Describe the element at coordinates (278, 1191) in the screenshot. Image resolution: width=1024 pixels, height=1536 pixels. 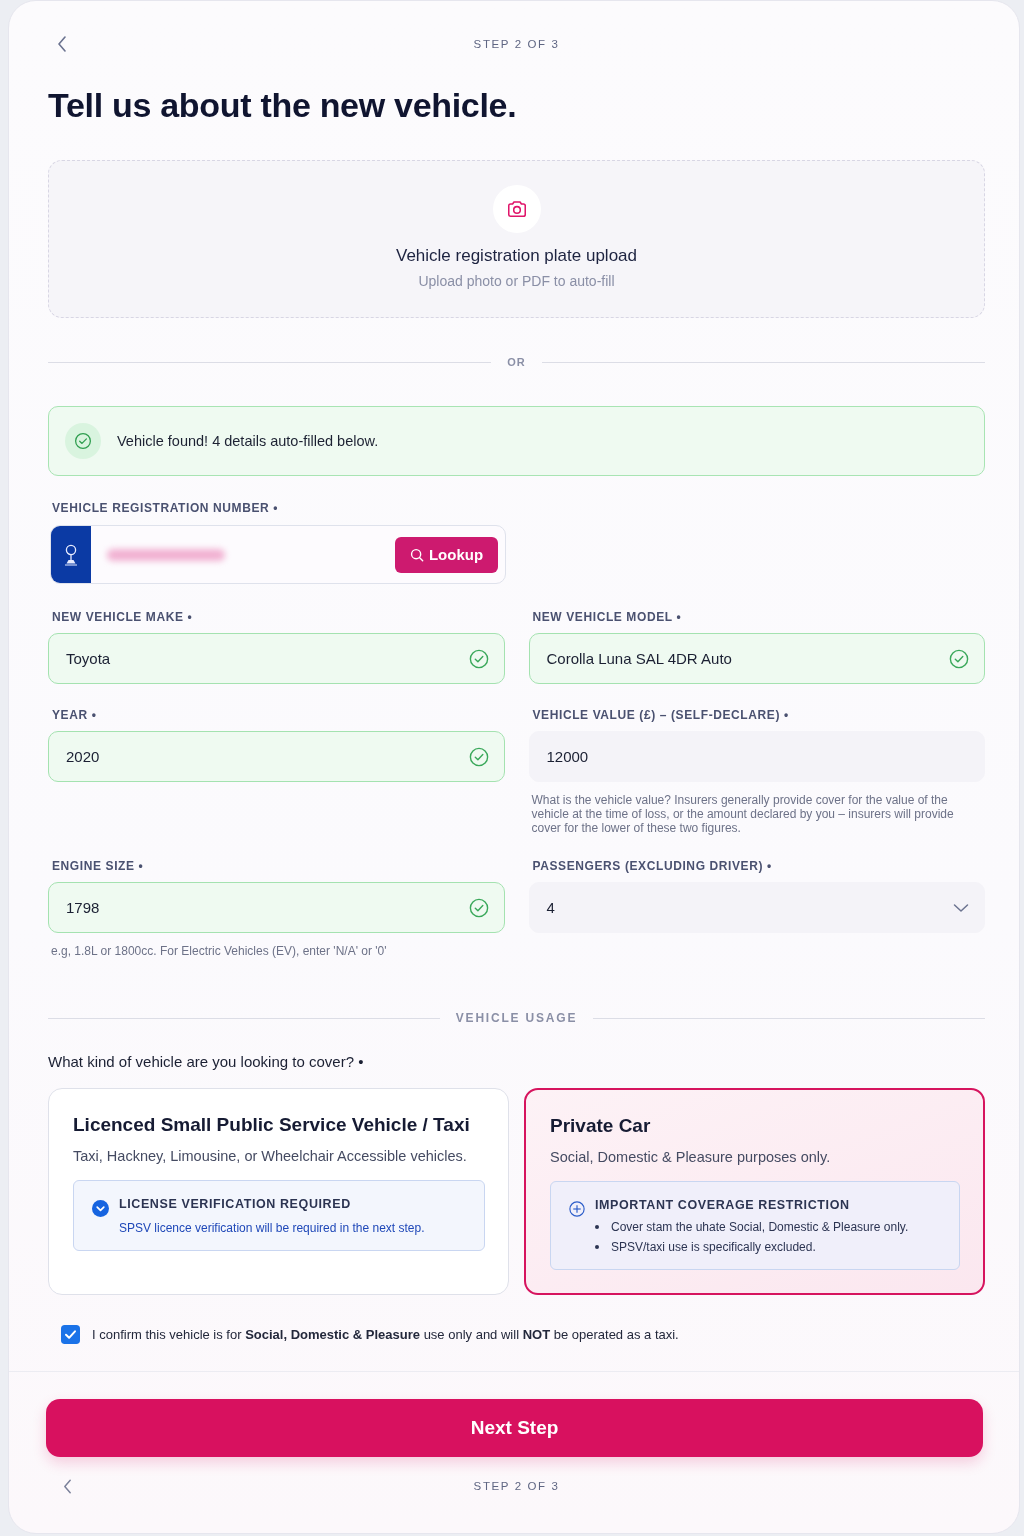
I see `option-card: Licenced Small Public Service Vehicle / Taxi Taxi, Hackney, Limousine, or Wheelchair Accessible vehicles. LICENSE VERIFICATION REQUIRED SPSV licence verification will be required in the next step.` at that location.